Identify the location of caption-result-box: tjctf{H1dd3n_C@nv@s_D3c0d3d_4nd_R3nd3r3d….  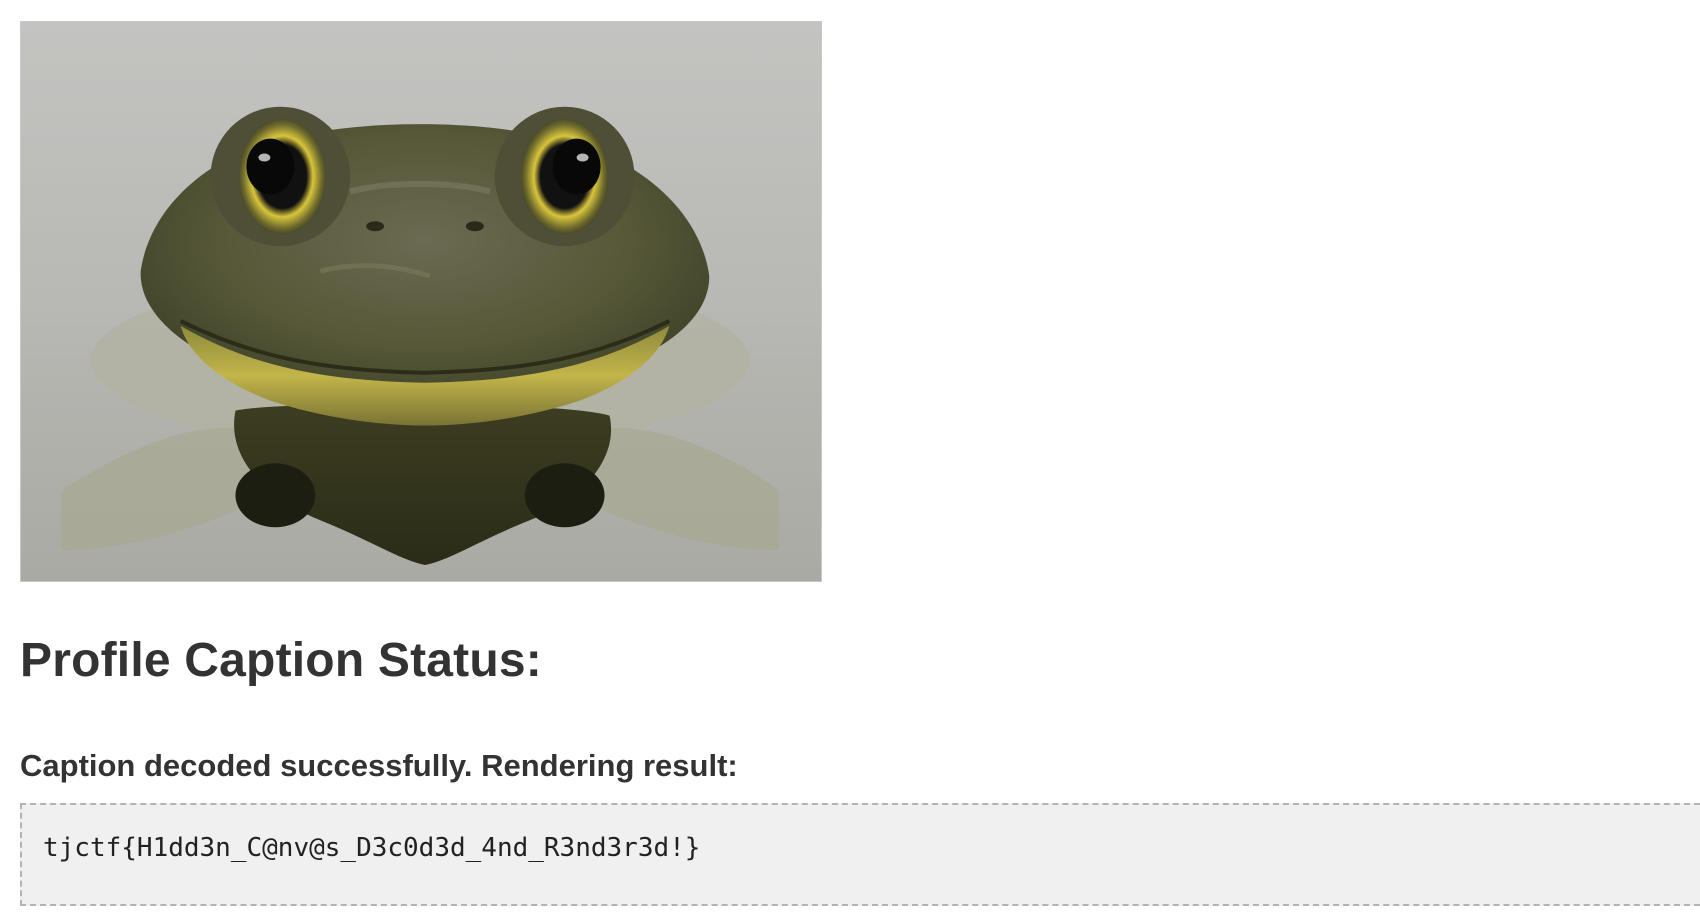
(860, 854).